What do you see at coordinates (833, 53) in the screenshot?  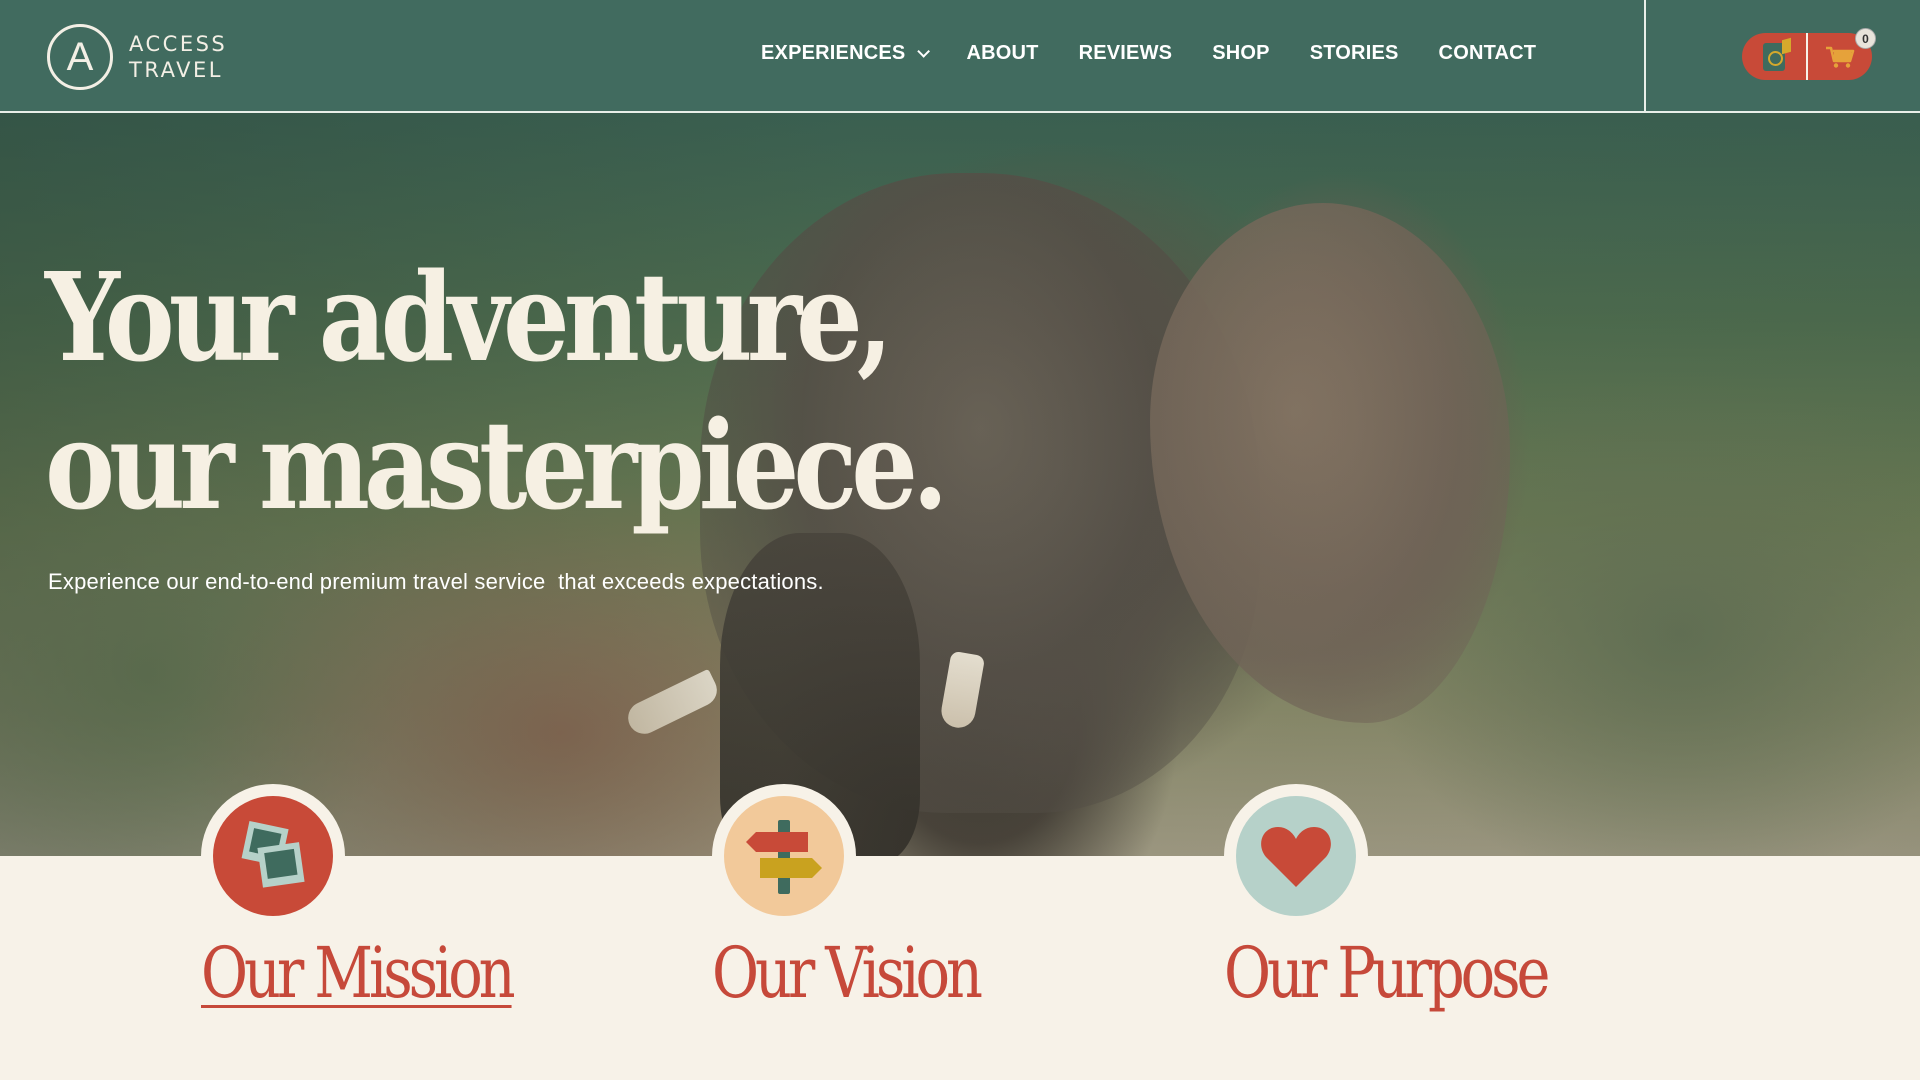 I see `nav-item-label: EXPERIENCES` at bounding box center [833, 53].